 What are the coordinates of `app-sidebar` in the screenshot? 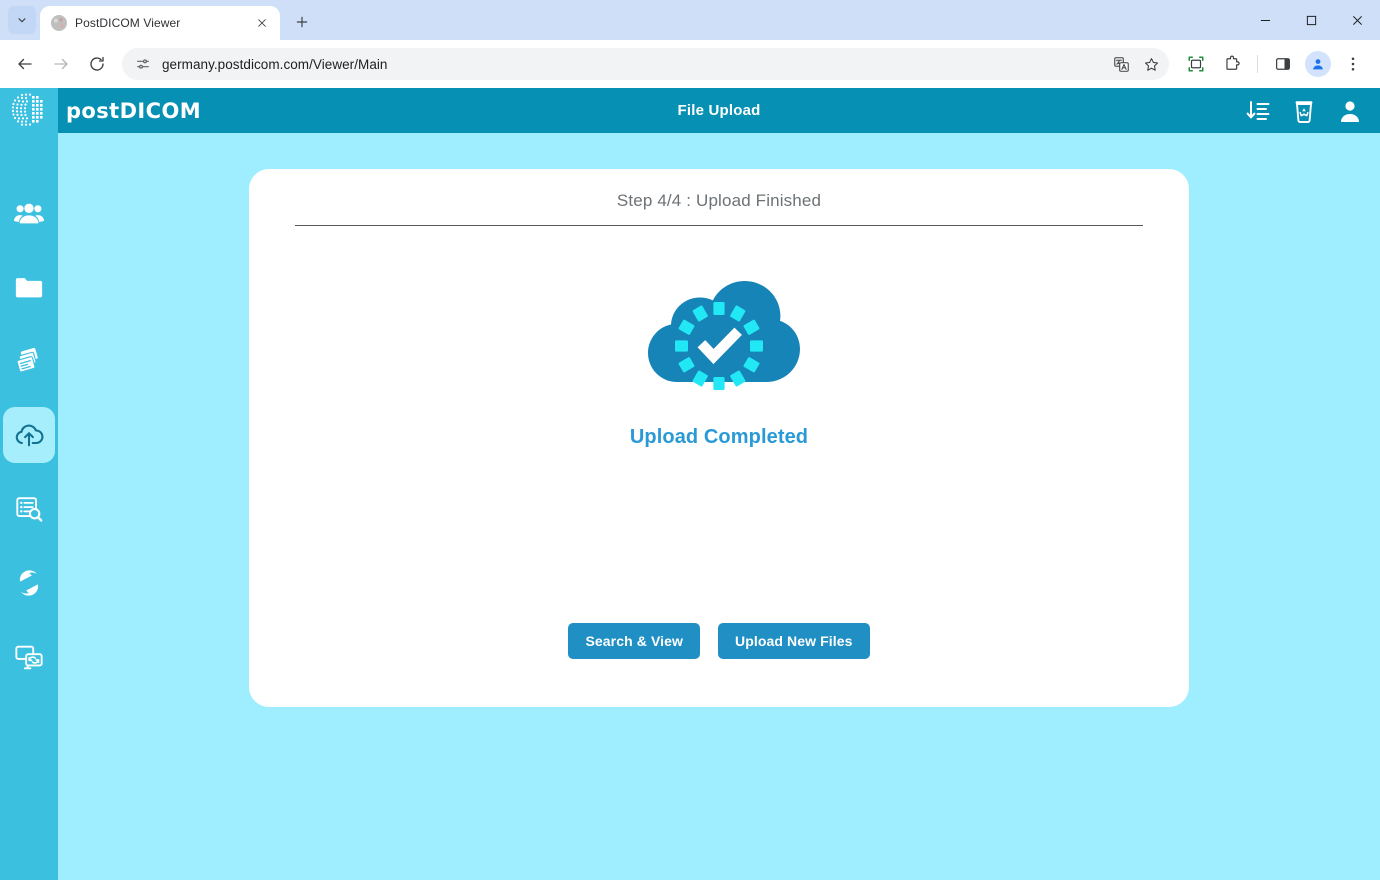 It's located at (29, 484).